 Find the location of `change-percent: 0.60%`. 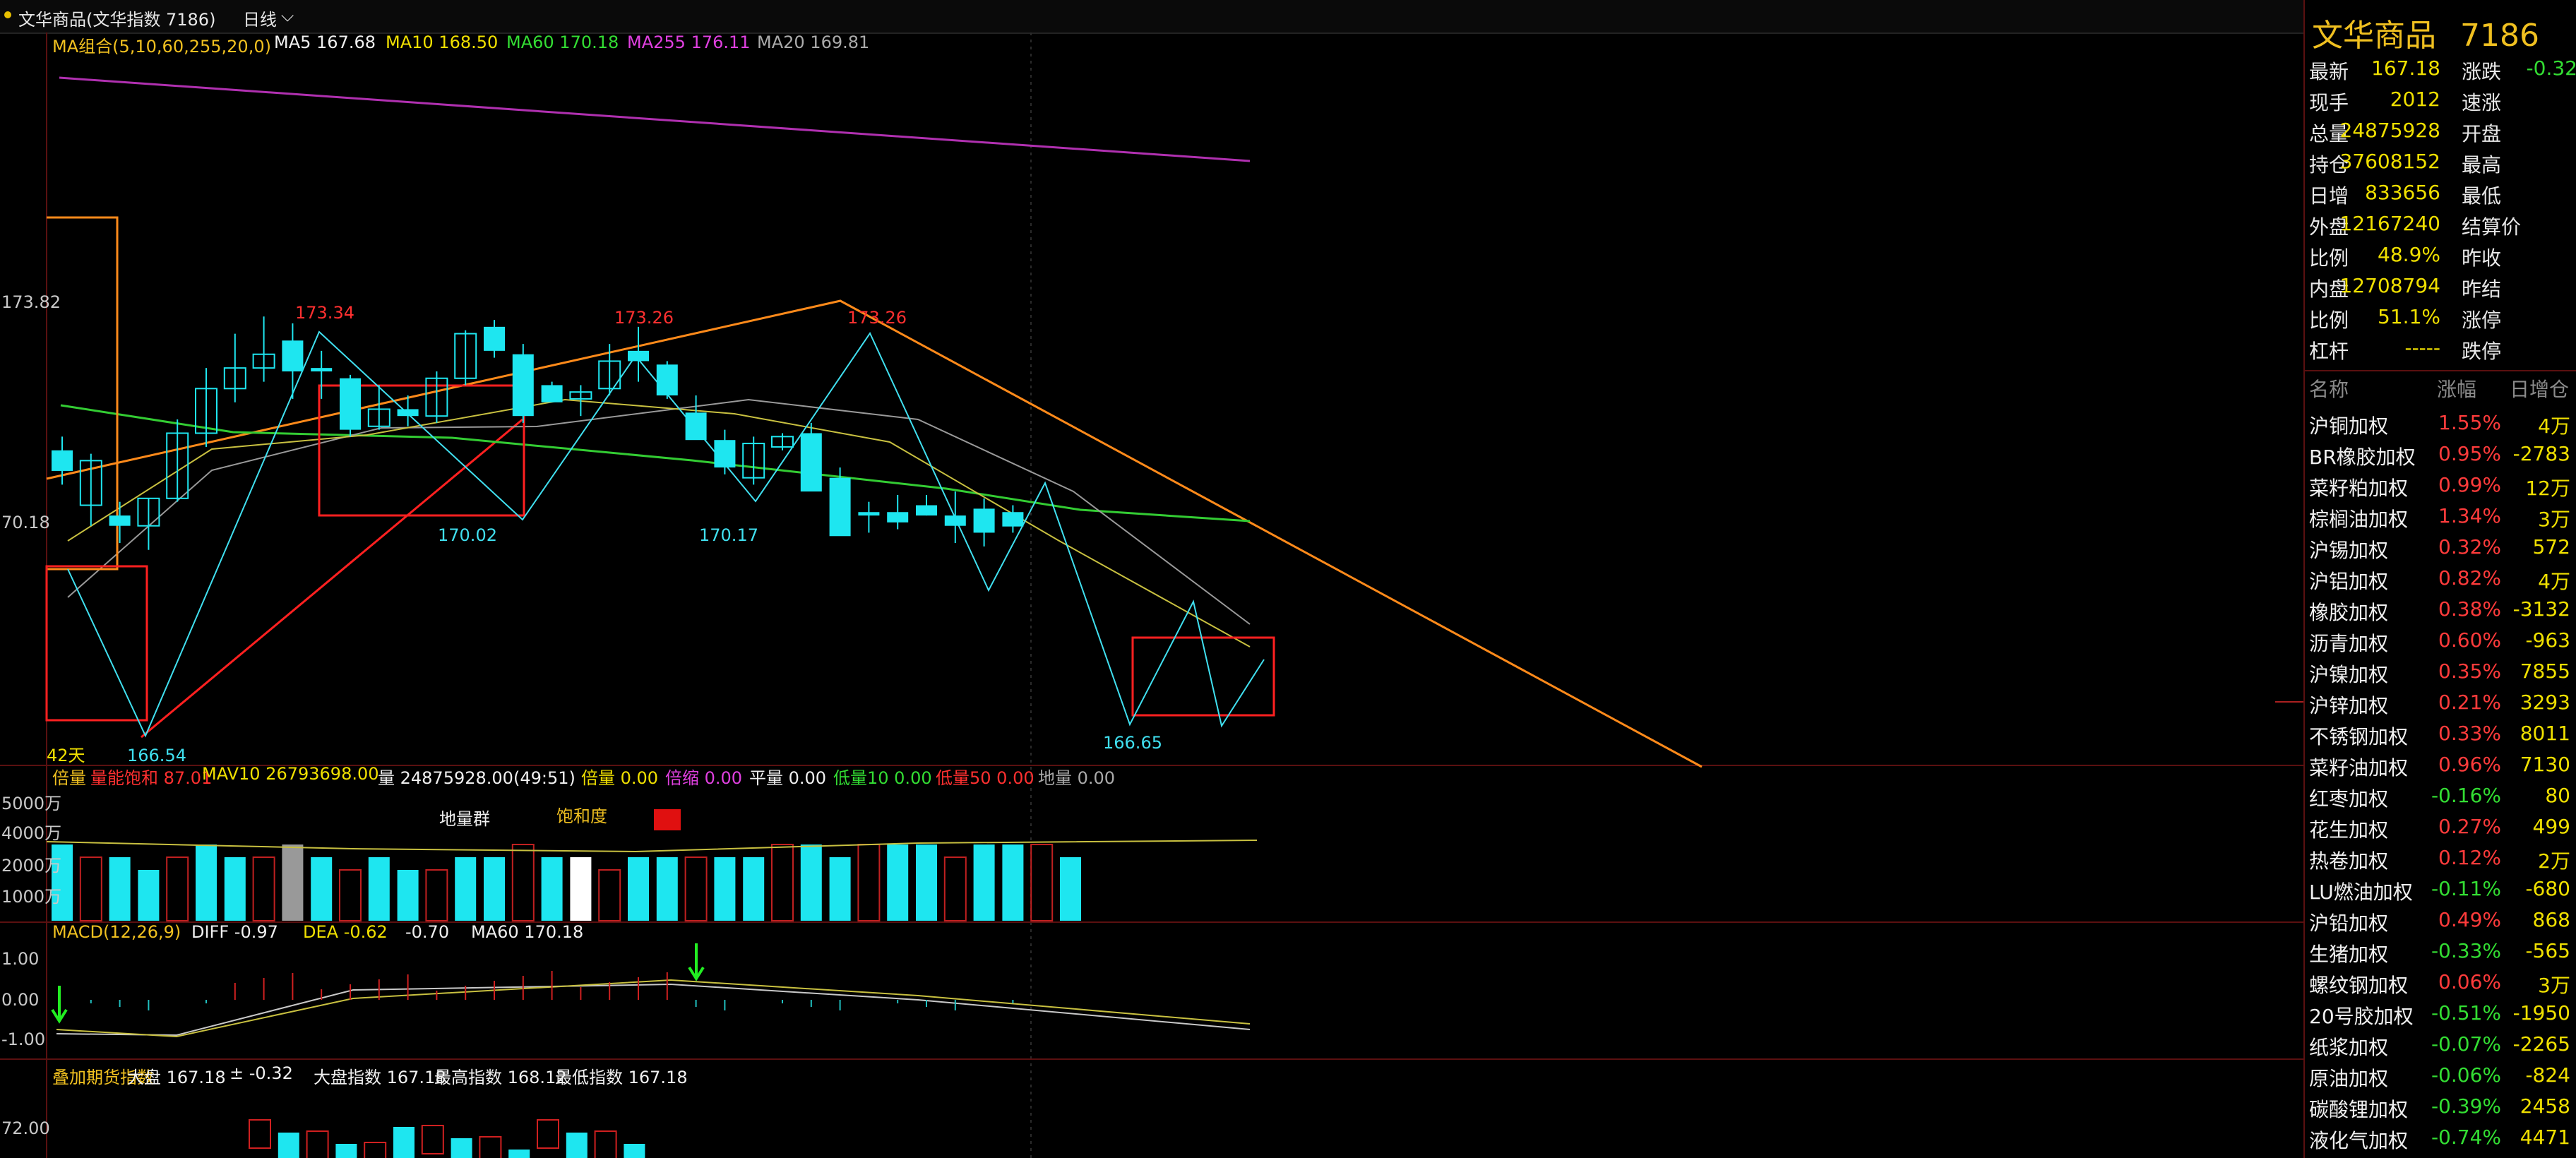

change-percent: 0.60% is located at coordinates (2469, 640).